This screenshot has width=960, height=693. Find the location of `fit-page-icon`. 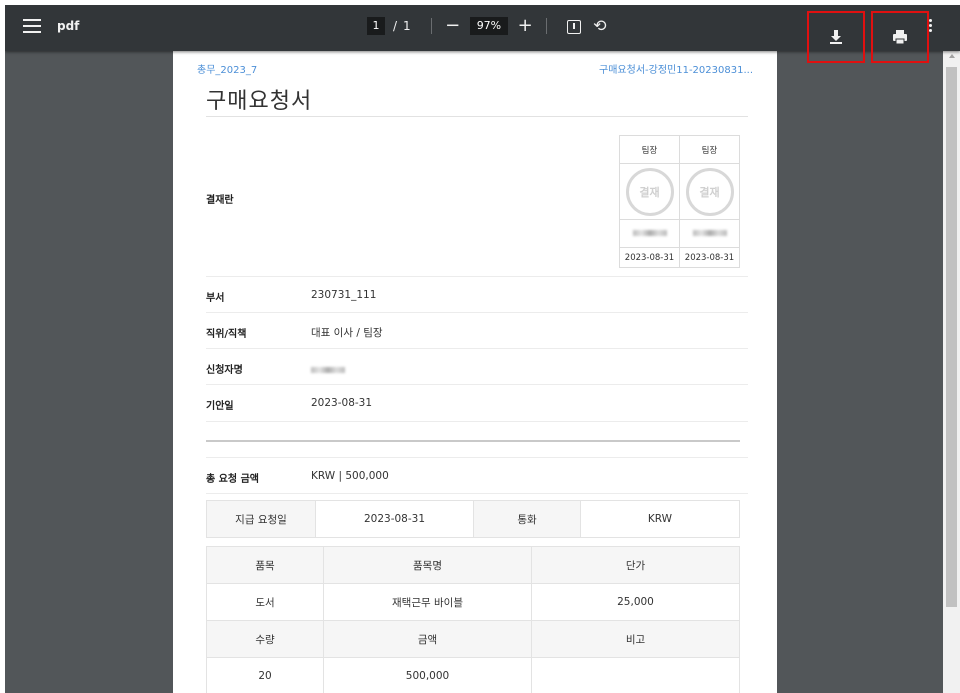

fit-page-icon is located at coordinates (574, 27).